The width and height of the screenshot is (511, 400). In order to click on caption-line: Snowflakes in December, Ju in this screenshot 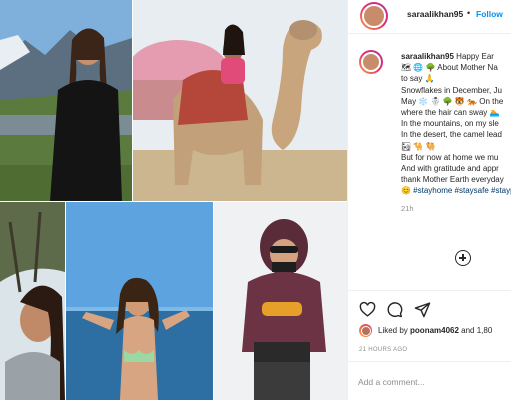, I will do `click(451, 90)`.